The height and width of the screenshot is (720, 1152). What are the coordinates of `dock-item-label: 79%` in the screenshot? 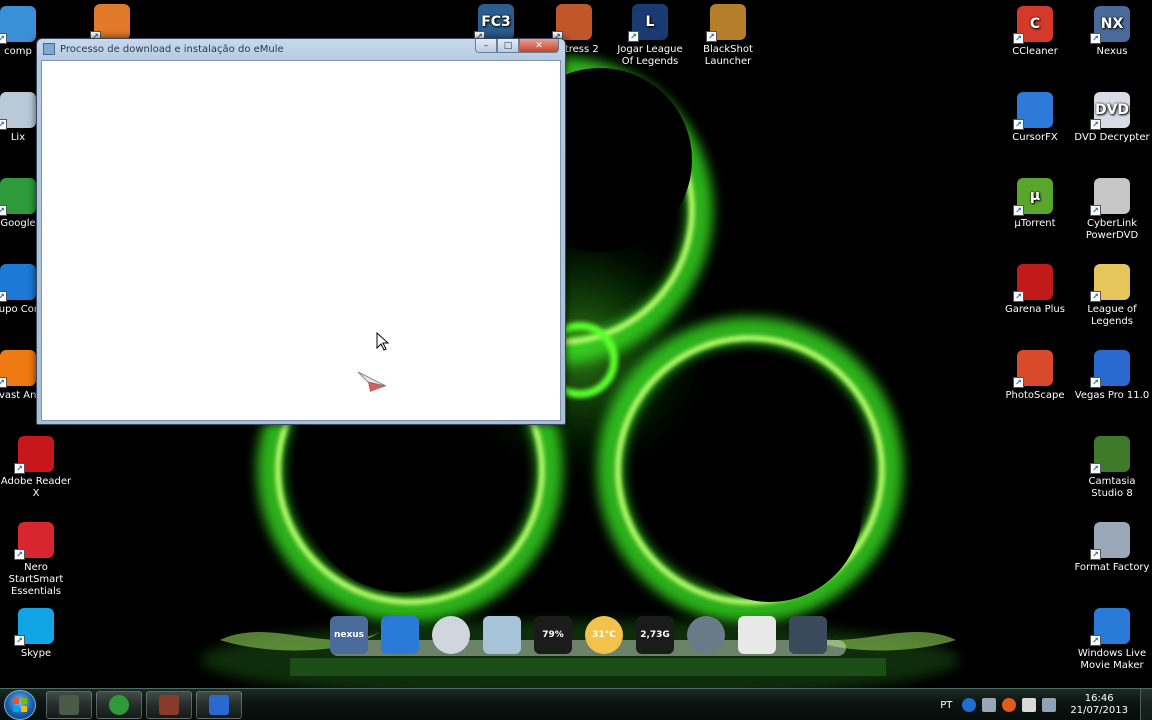 It's located at (553, 635).